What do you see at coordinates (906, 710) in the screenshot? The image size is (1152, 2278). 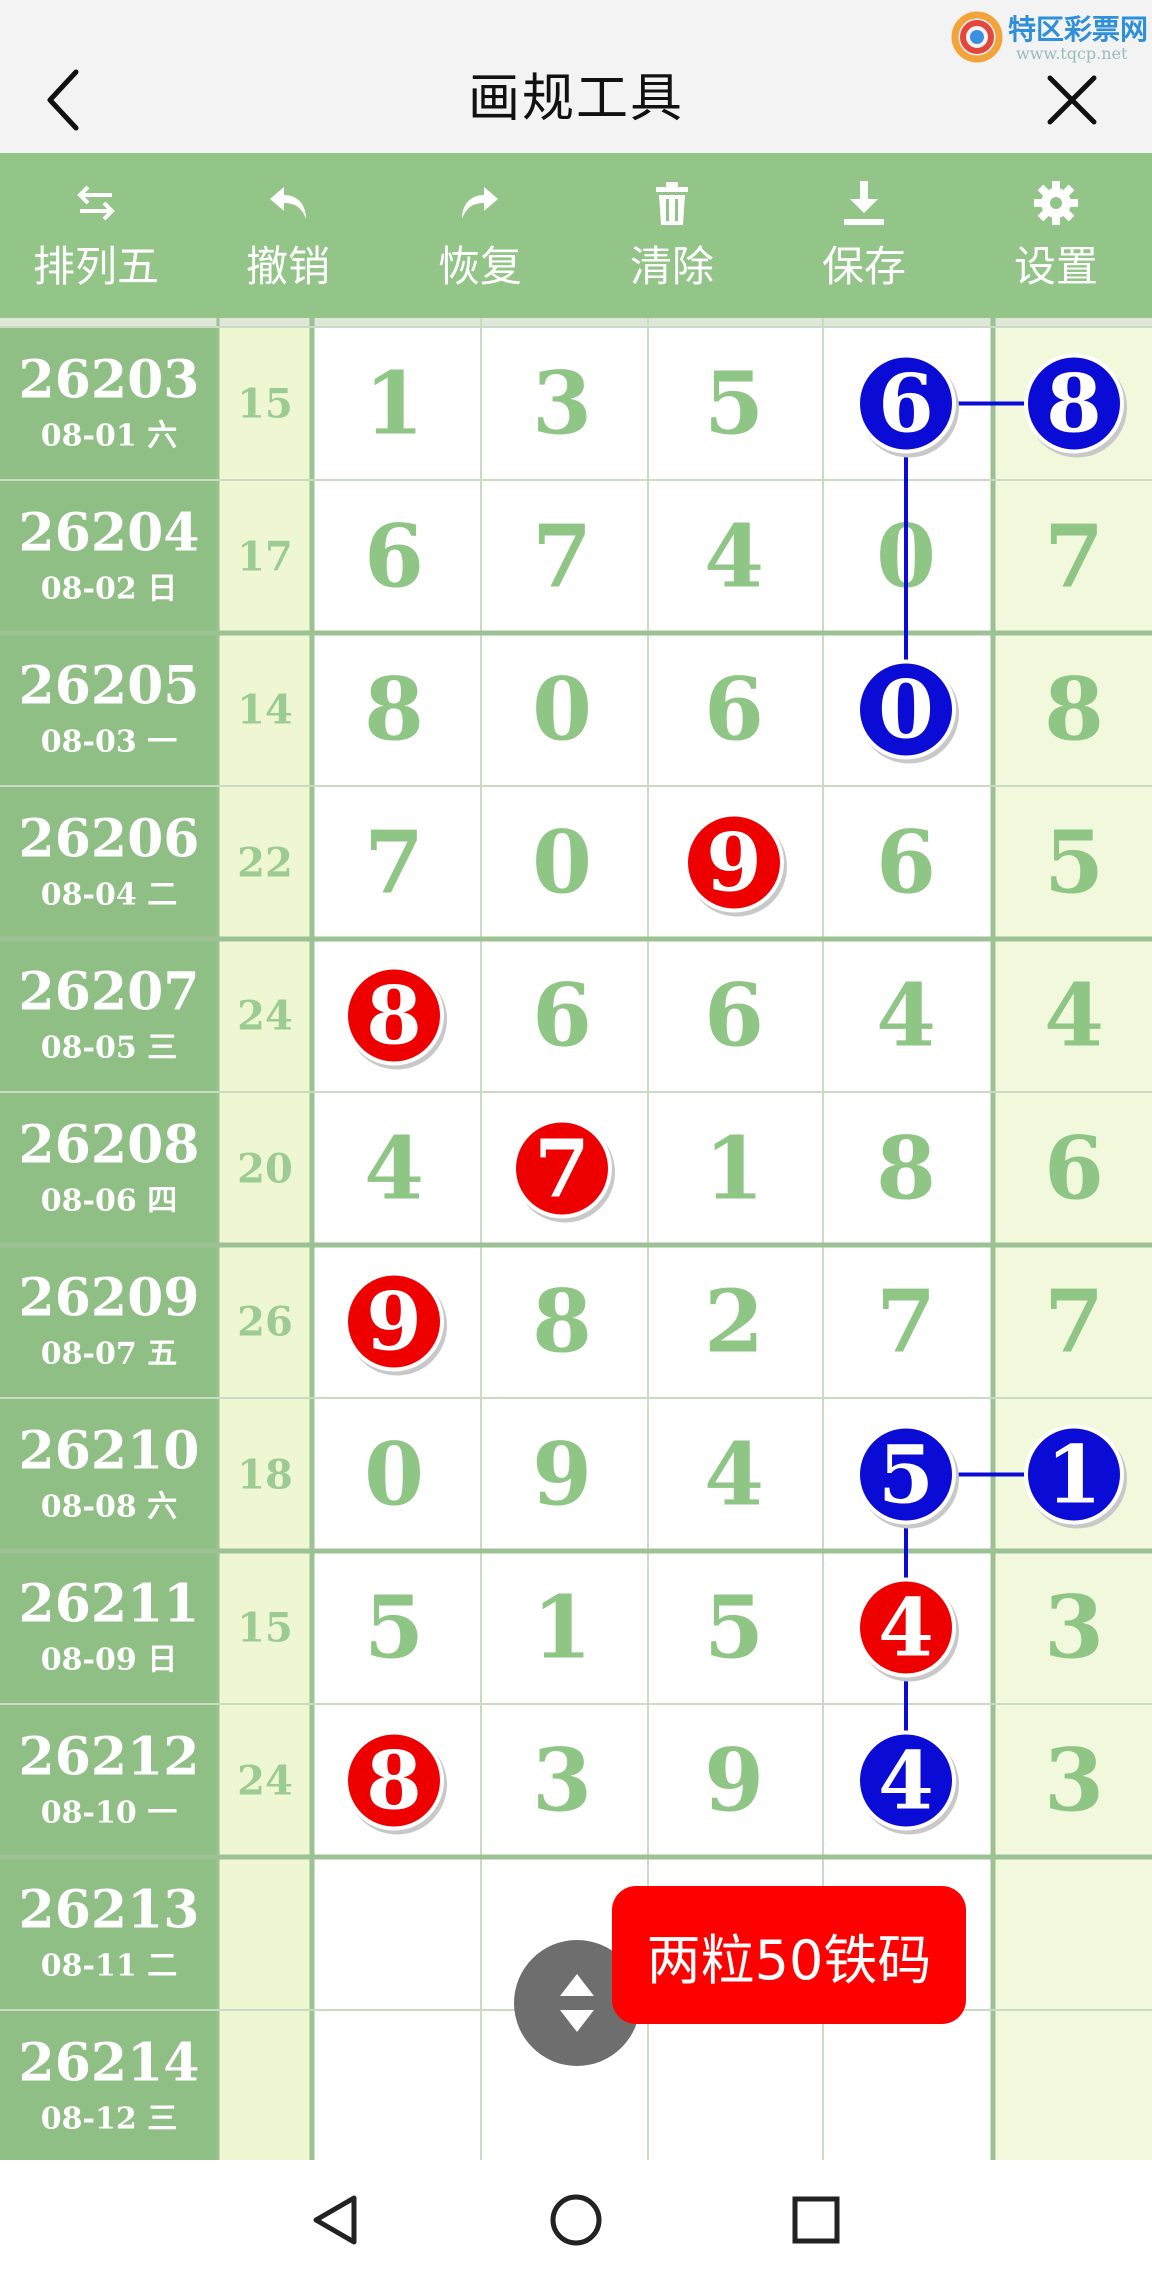 I see `ball-digit: 0` at bounding box center [906, 710].